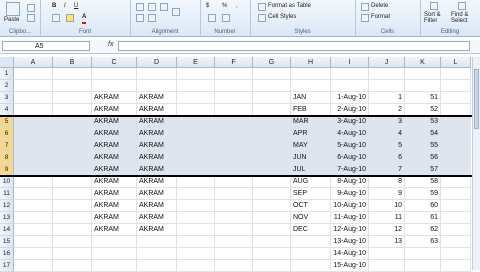 This screenshot has height=272, width=480. Describe the element at coordinates (311, 146) in the screenshot. I see `cell-h7: MAY` at that location.